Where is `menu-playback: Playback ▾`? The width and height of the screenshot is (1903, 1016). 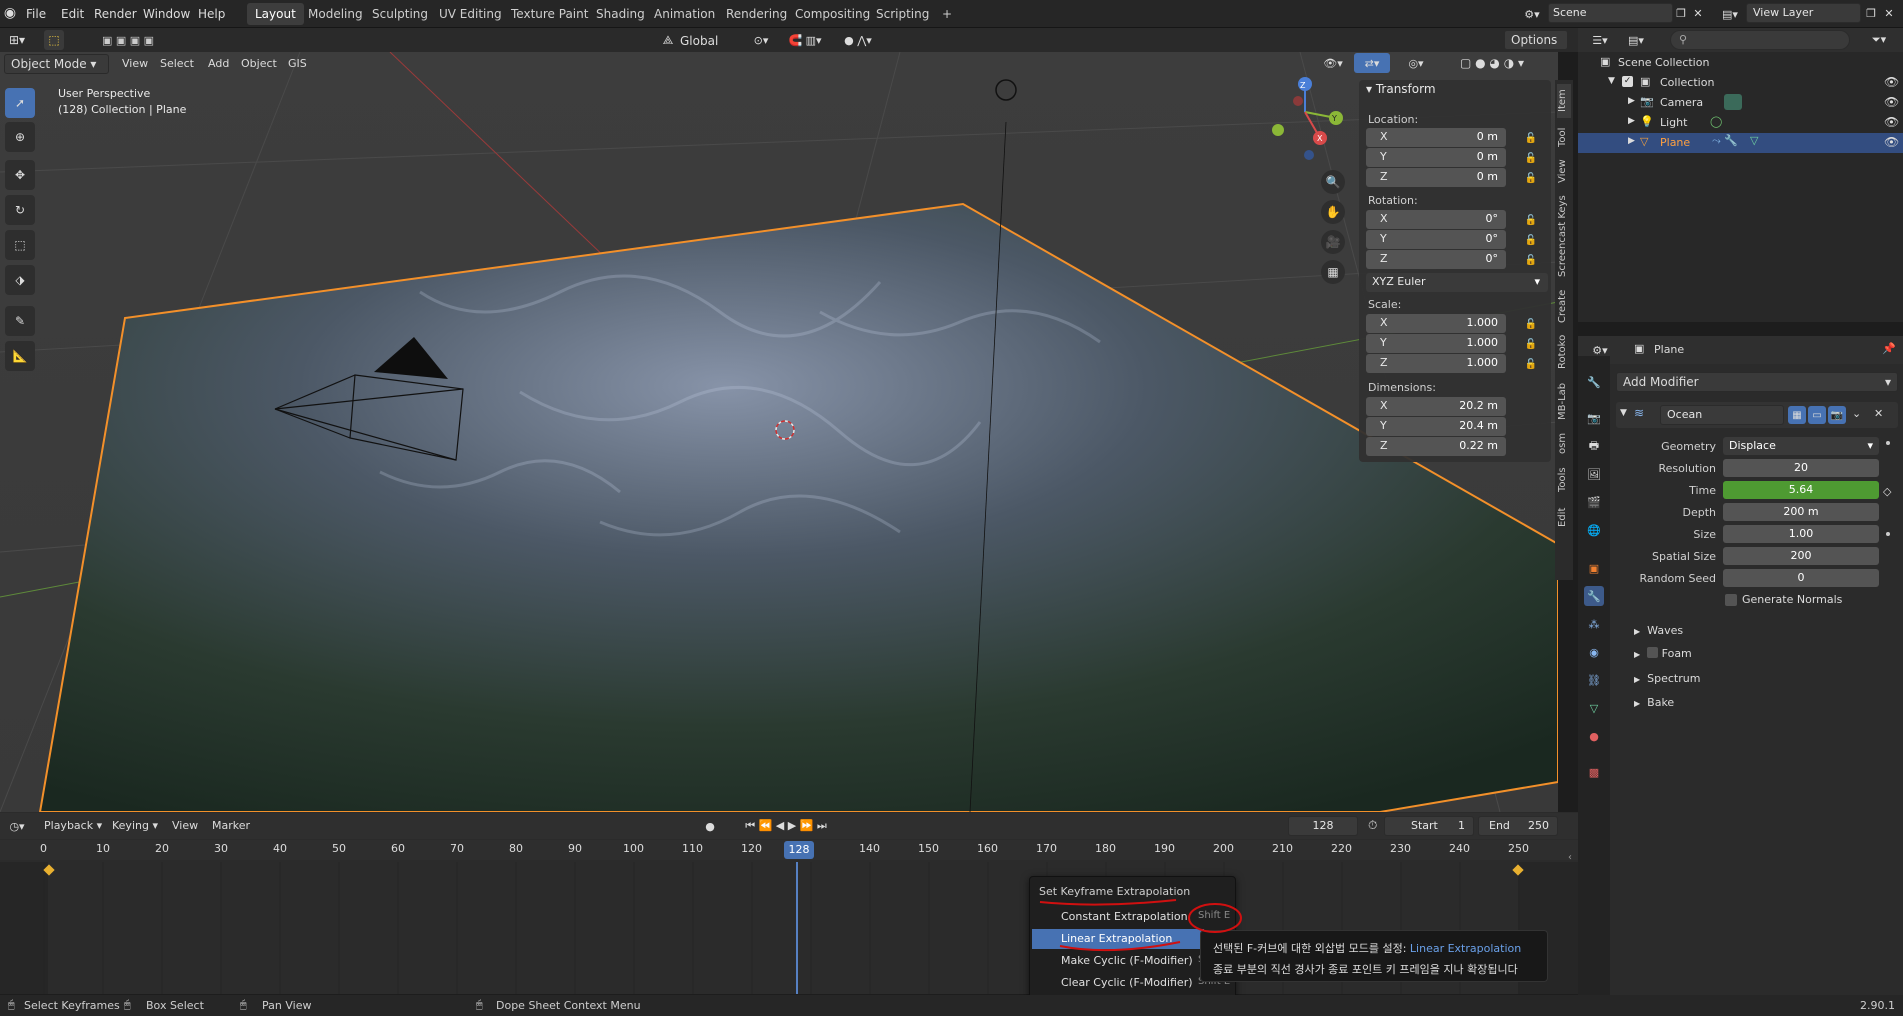
menu-playback: Playback ▾ is located at coordinates (73, 825).